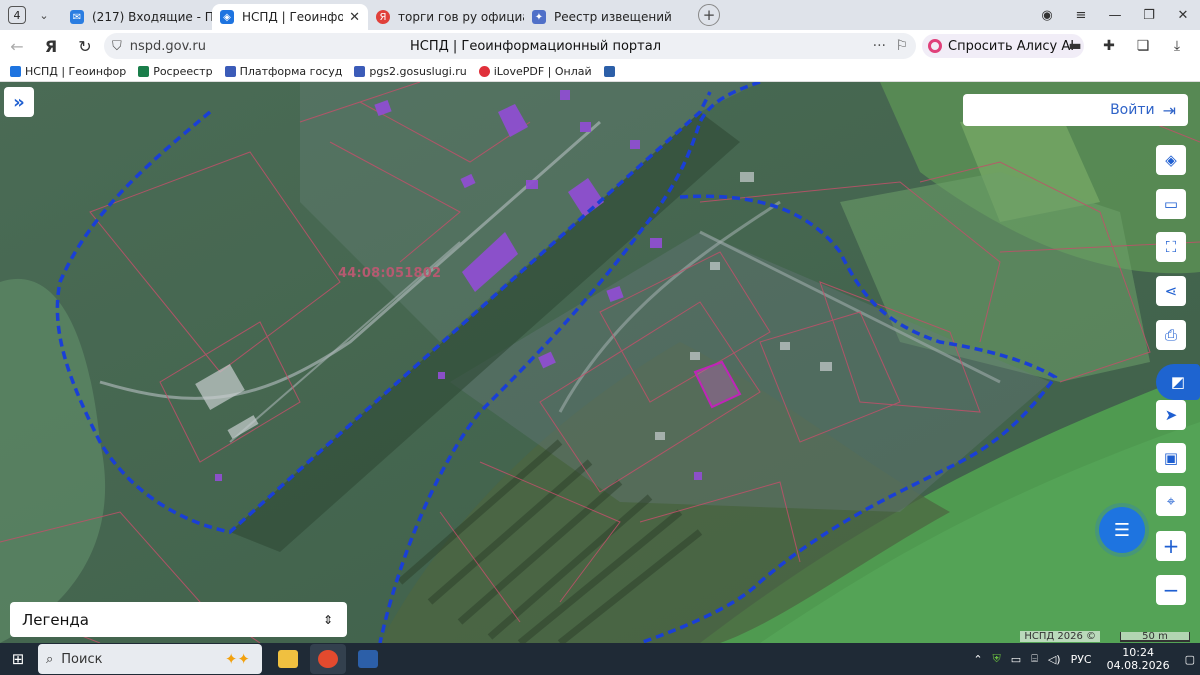 The width and height of the screenshot is (1200, 675). What do you see at coordinates (1177, 46) in the screenshot?
I see `download-icon: ⤓` at bounding box center [1177, 46].